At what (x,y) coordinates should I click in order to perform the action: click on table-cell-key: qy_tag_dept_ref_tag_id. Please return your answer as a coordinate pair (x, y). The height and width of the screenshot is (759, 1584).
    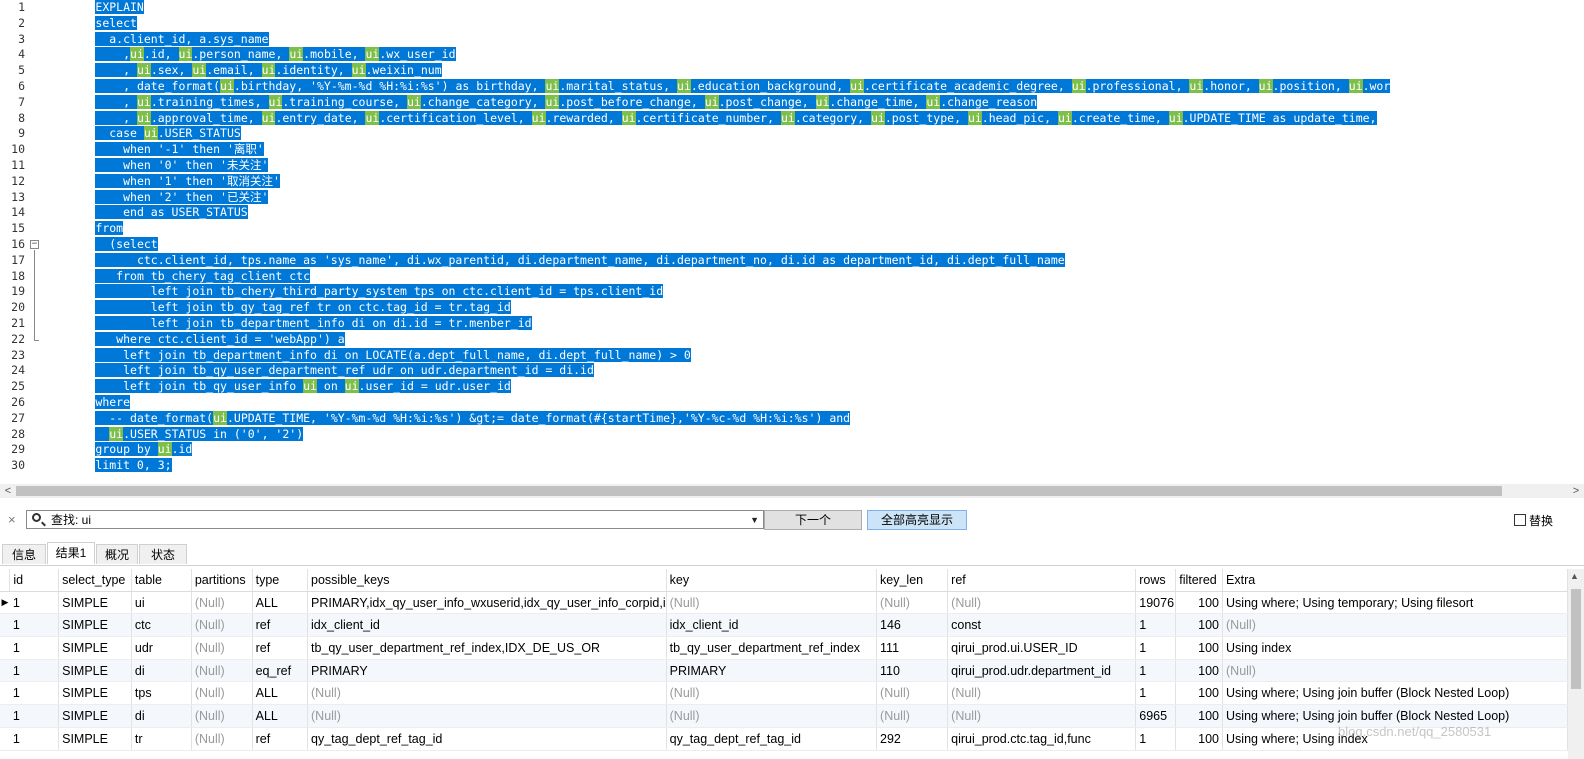
    Looking at the image, I should click on (772, 739).